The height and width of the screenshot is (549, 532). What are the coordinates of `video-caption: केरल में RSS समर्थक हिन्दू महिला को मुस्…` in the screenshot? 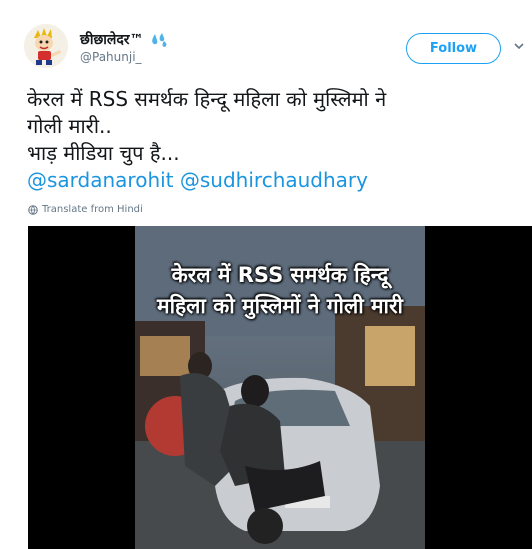 It's located at (280, 291).